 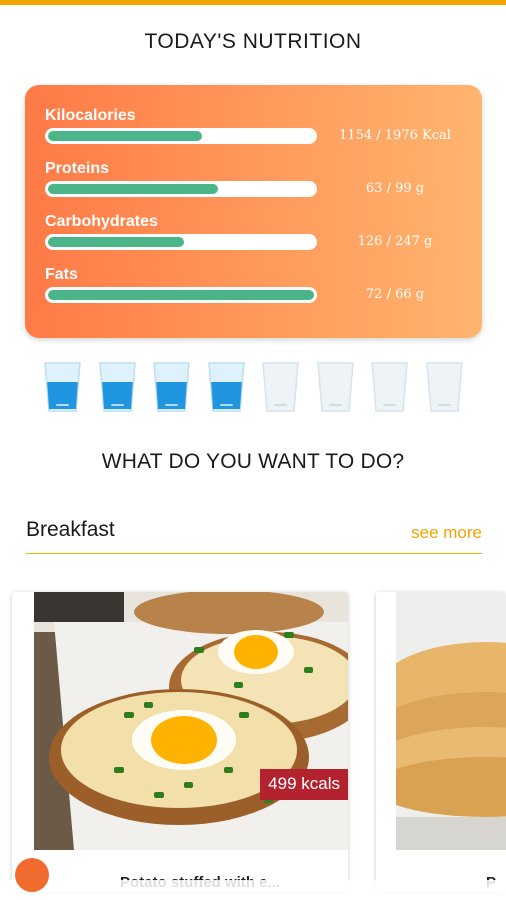 What do you see at coordinates (77, 168) in the screenshot?
I see `nutrient-label: Proteins` at bounding box center [77, 168].